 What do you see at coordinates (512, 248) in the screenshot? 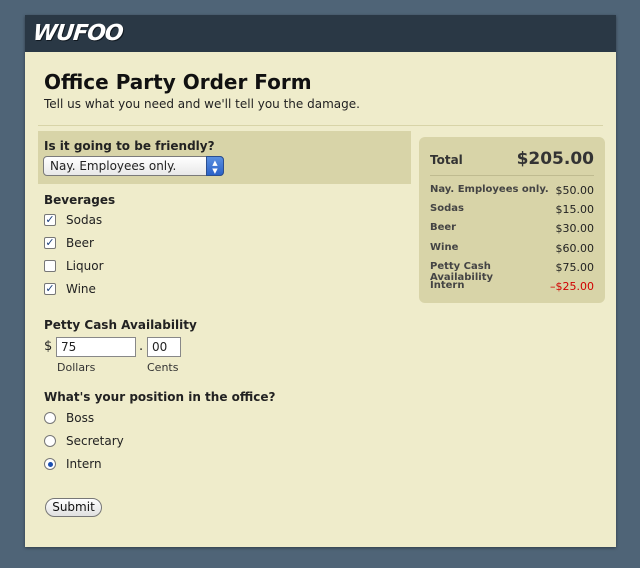
I see `summary-line-item: Wine $60.00` at bounding box center [512, 248].